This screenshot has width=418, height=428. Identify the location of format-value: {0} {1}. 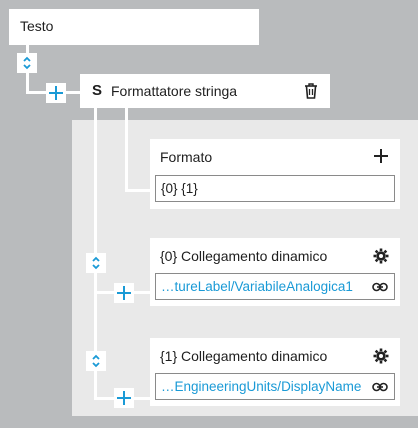
(179, 188).